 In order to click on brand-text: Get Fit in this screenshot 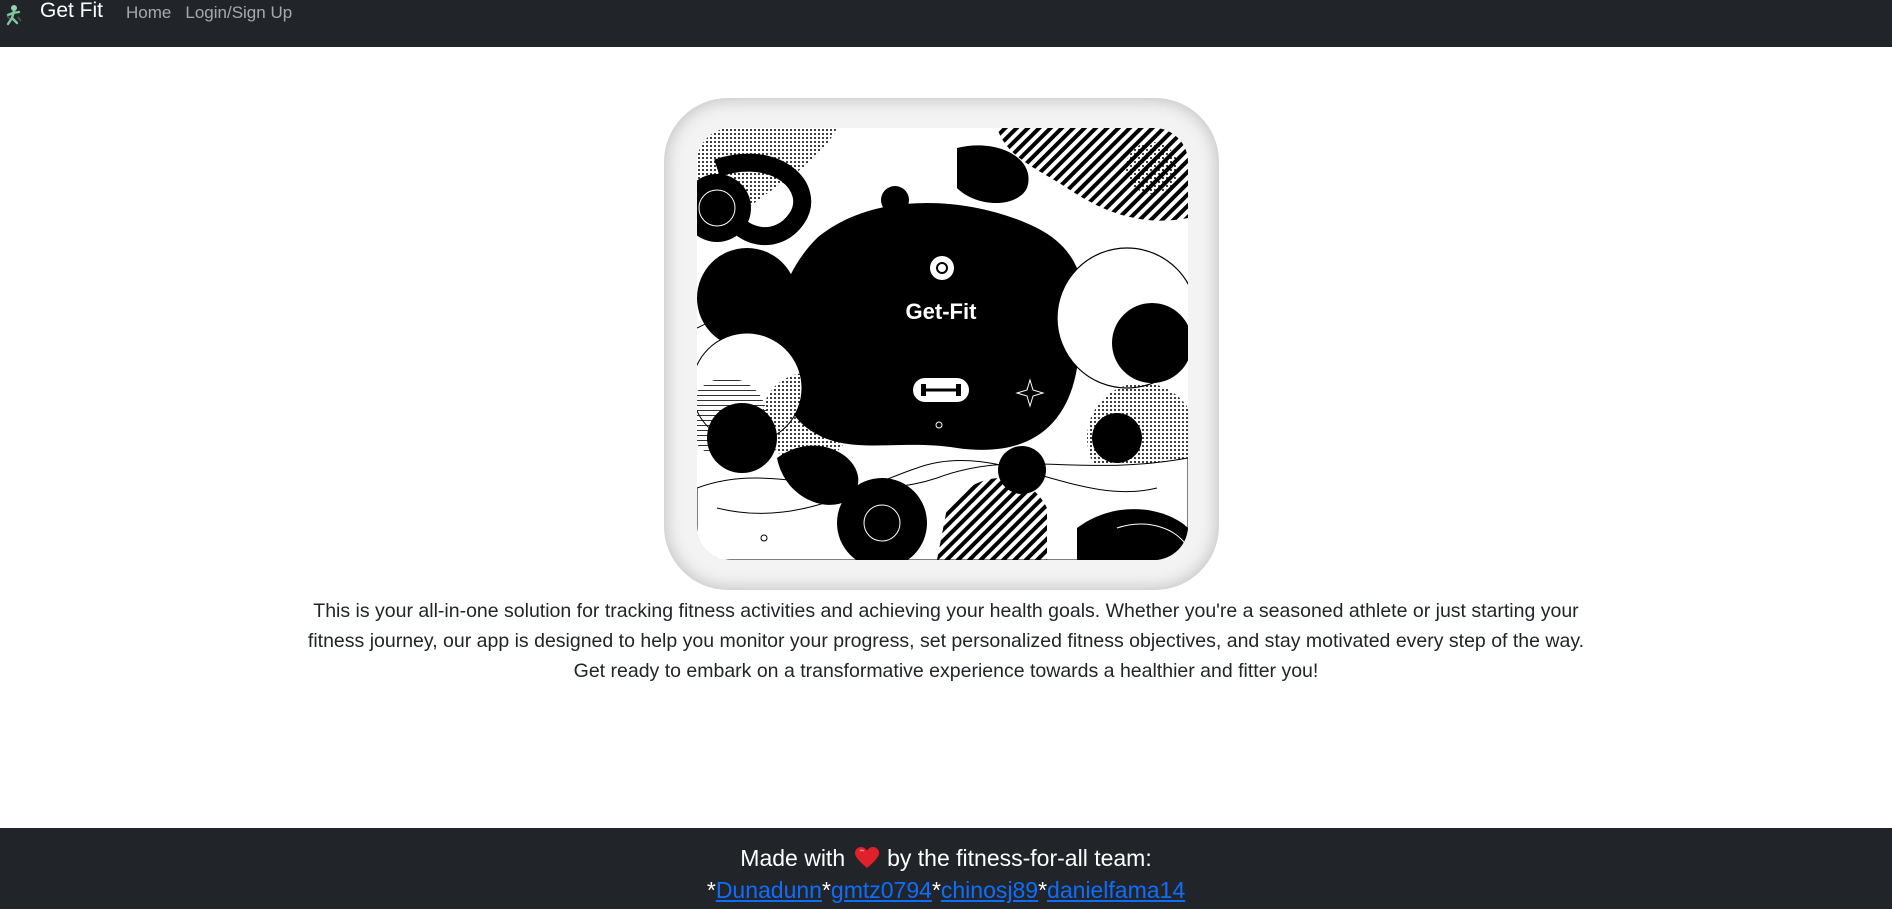, I will do `click(72, 11)`.